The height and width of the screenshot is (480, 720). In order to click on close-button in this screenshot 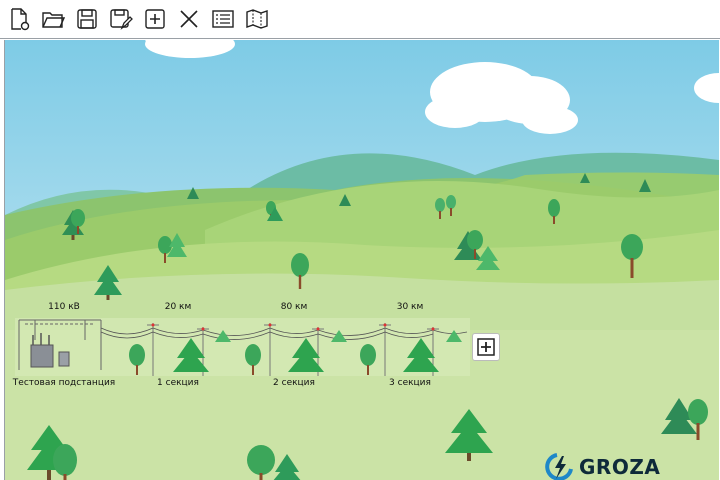, I will do `click(189, 19)`.